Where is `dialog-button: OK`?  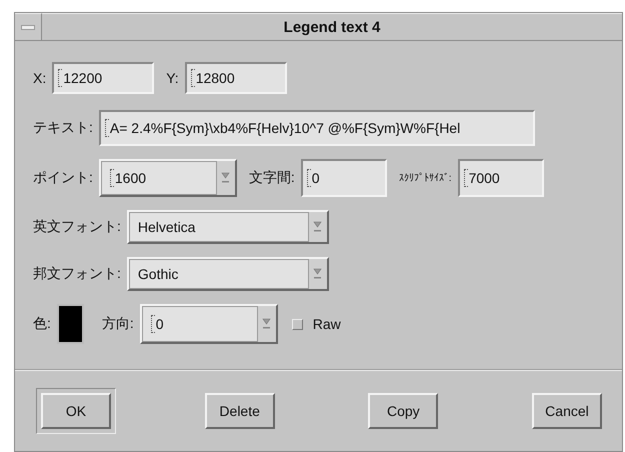
dialog-button: OK is located at coordinates (76, 411).